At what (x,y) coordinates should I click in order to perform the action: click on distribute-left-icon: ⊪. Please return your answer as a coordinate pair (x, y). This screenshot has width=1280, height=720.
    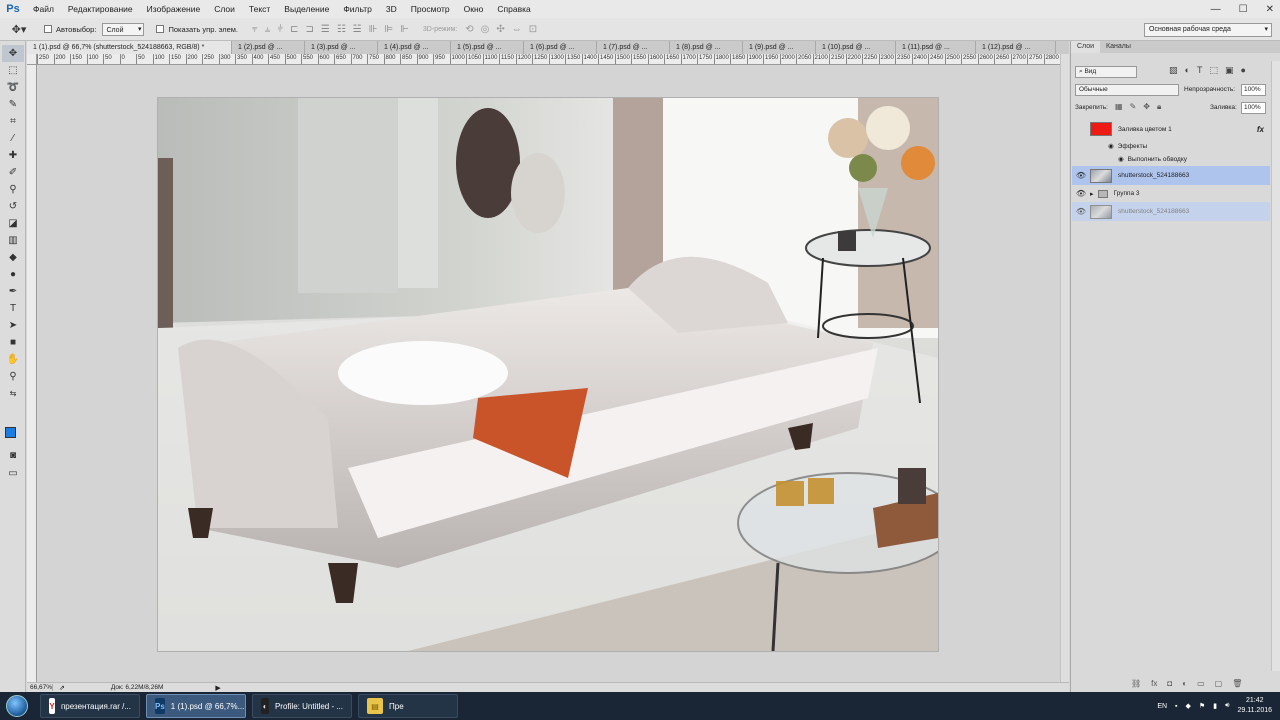
    Looking at the image, I should click on (373, 29).